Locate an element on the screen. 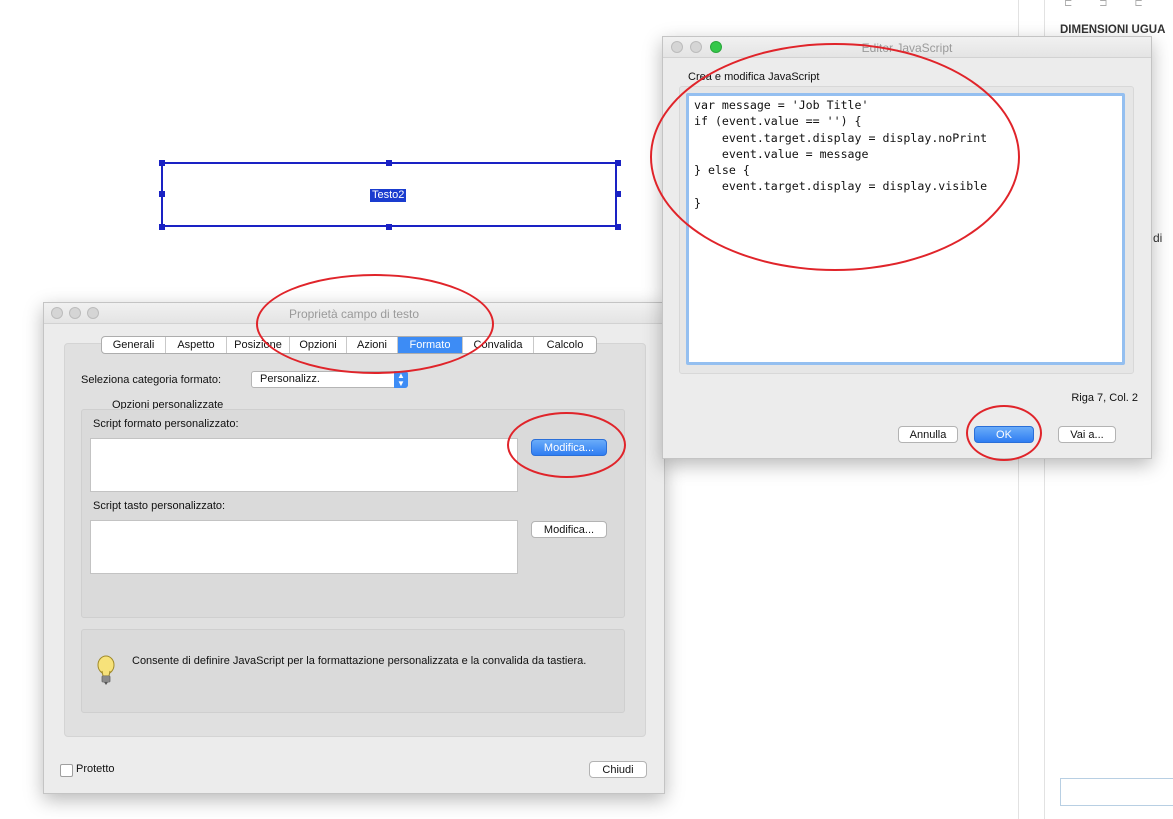 The height and width of the screenshot is (819, 1173). titlebar: Editor JavaScript is located at coordinates (907, 47).